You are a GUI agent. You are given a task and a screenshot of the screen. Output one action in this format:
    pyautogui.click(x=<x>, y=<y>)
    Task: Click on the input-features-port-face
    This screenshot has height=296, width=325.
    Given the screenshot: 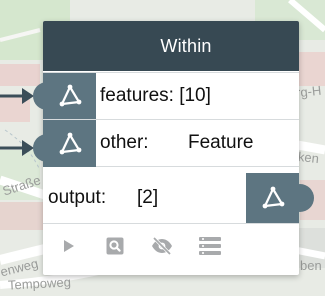 What is the action you would take?
    pyautogui.click(x=69, y=96)
    